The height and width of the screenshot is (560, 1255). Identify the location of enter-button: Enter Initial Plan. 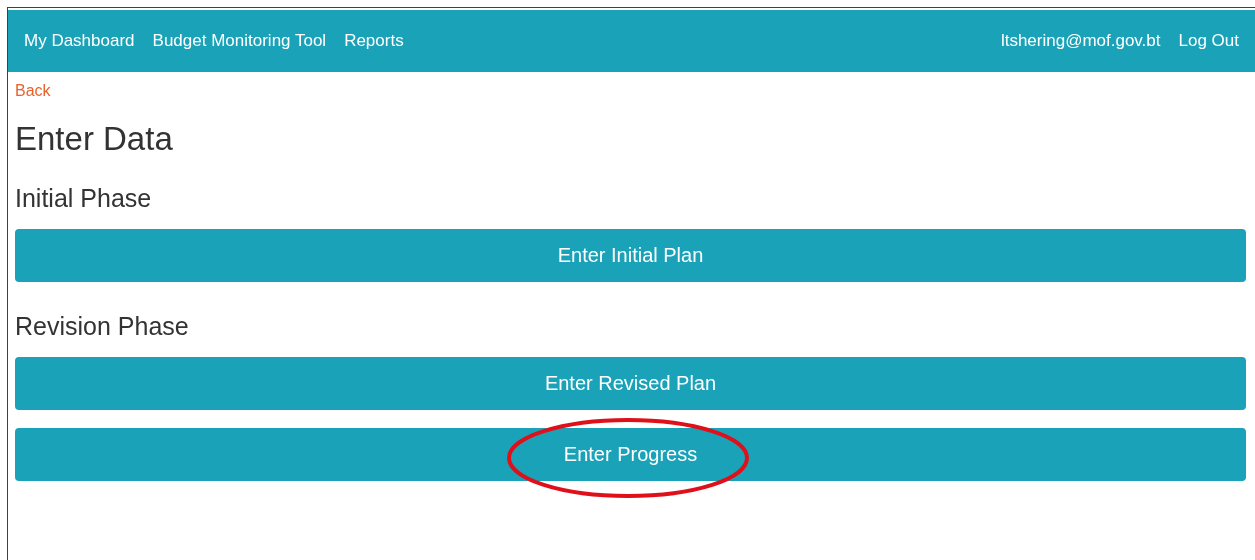
(630, 255).